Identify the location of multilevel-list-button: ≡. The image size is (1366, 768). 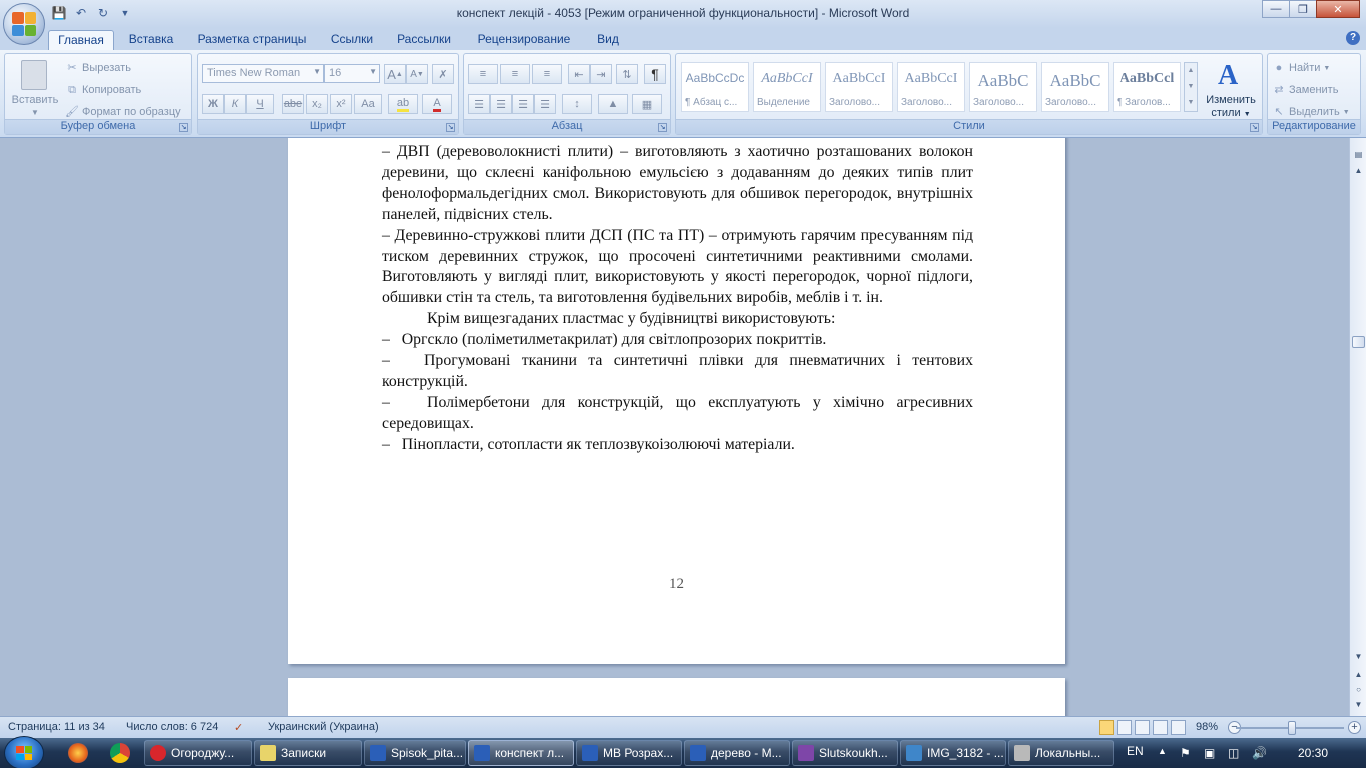
(547, 74).